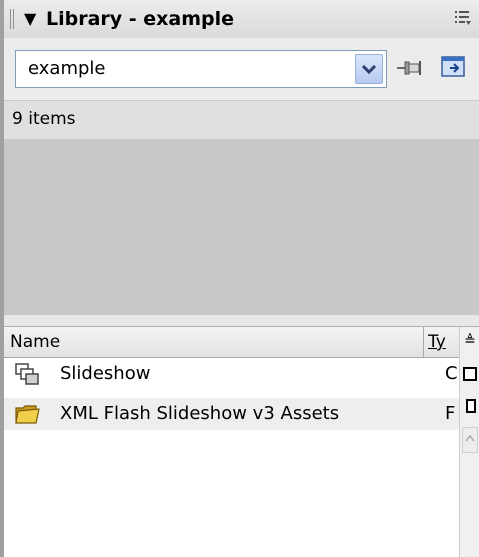 Image resolution: width=479 pixels, height=557 pixels. What do you see at coordinates (241, 321) in the screenshot?
I see `pane-splitter` at bounding box center [241, 321].